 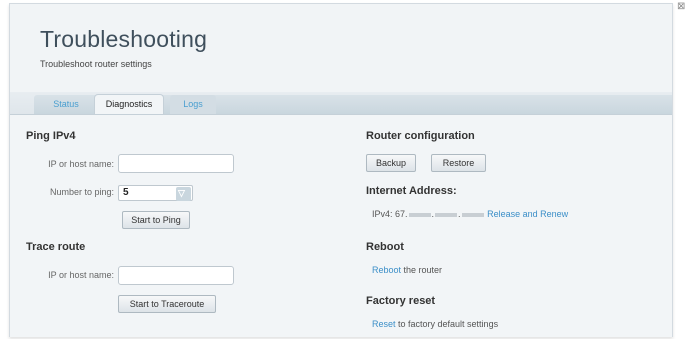 I want to click on tab-diagnostics: Diagnostics, so click(x=129, y=104).